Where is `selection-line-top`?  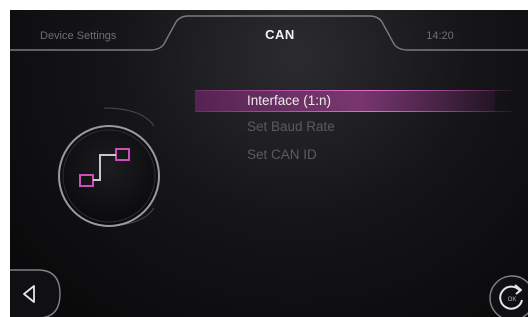
selection-line-top is located at coordinates (354, 90).